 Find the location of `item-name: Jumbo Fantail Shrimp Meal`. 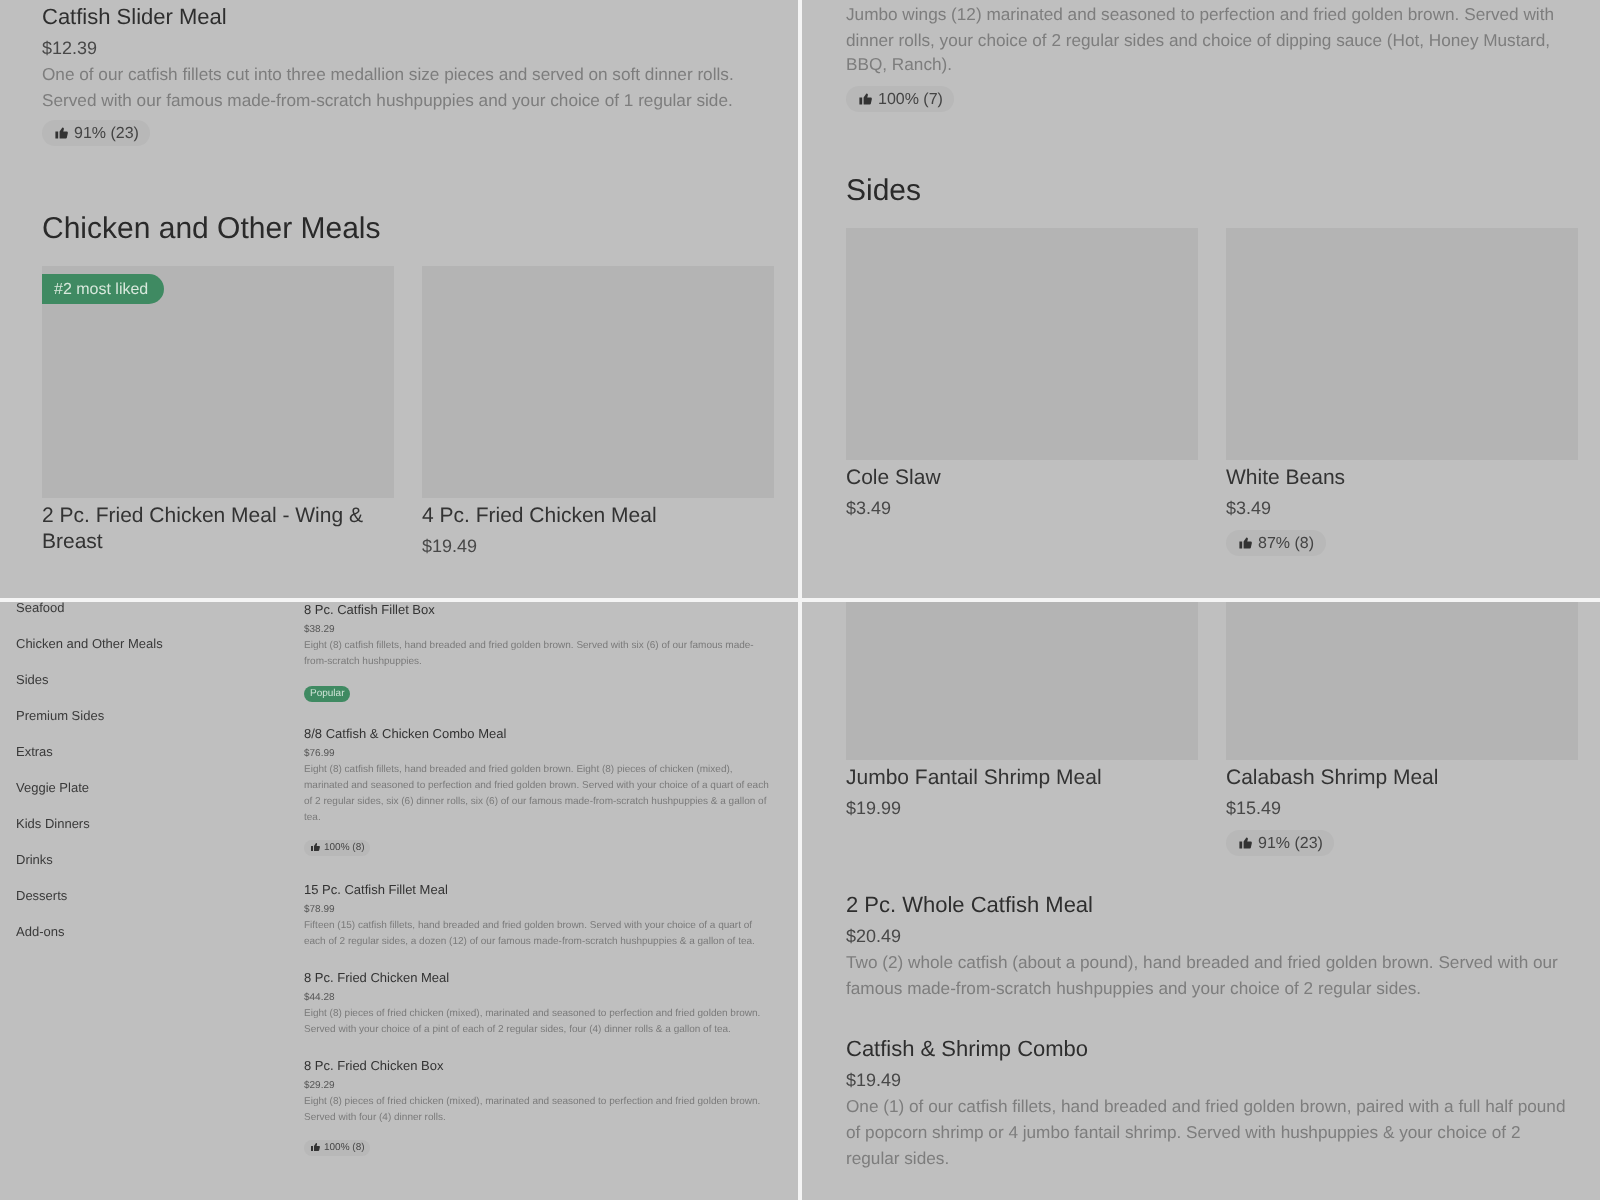

item-name: Jumbo Fantail Shrimp Meal is located at coordinates (1022, 779).